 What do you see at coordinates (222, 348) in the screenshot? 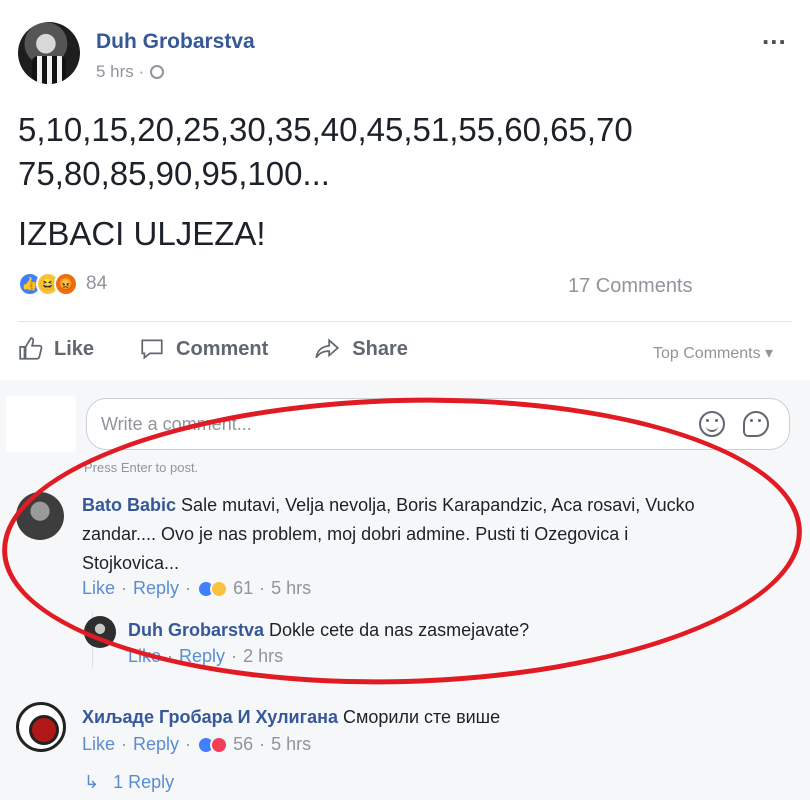
I see `comment-label: Comment` at bounding box center [222, 348].